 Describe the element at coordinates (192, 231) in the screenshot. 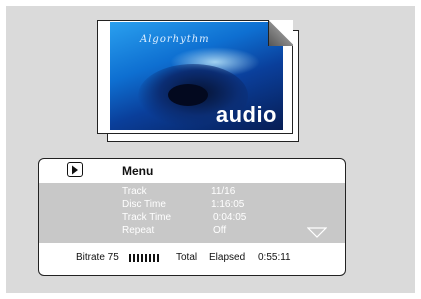

I see `info-row-repeat: Repeat Off` at that location.